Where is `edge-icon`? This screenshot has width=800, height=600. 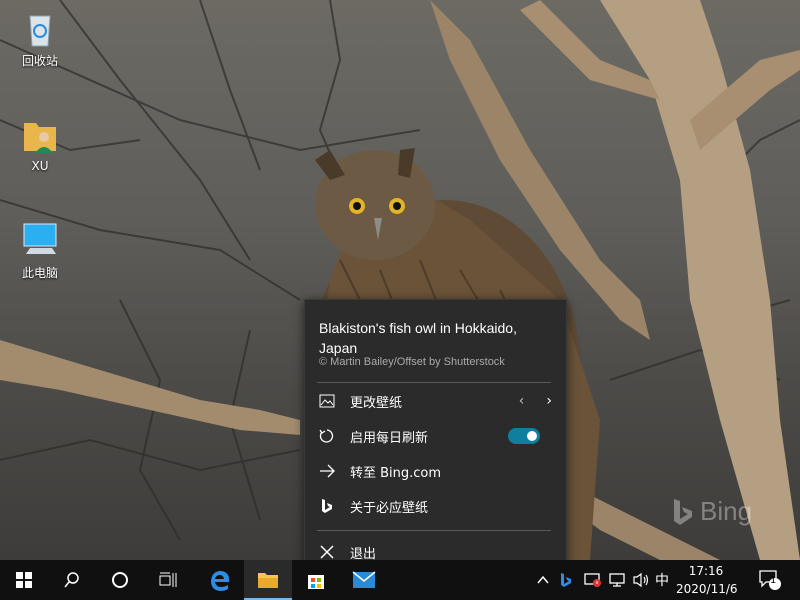
edge-icon is located at coordinates (220, 581).